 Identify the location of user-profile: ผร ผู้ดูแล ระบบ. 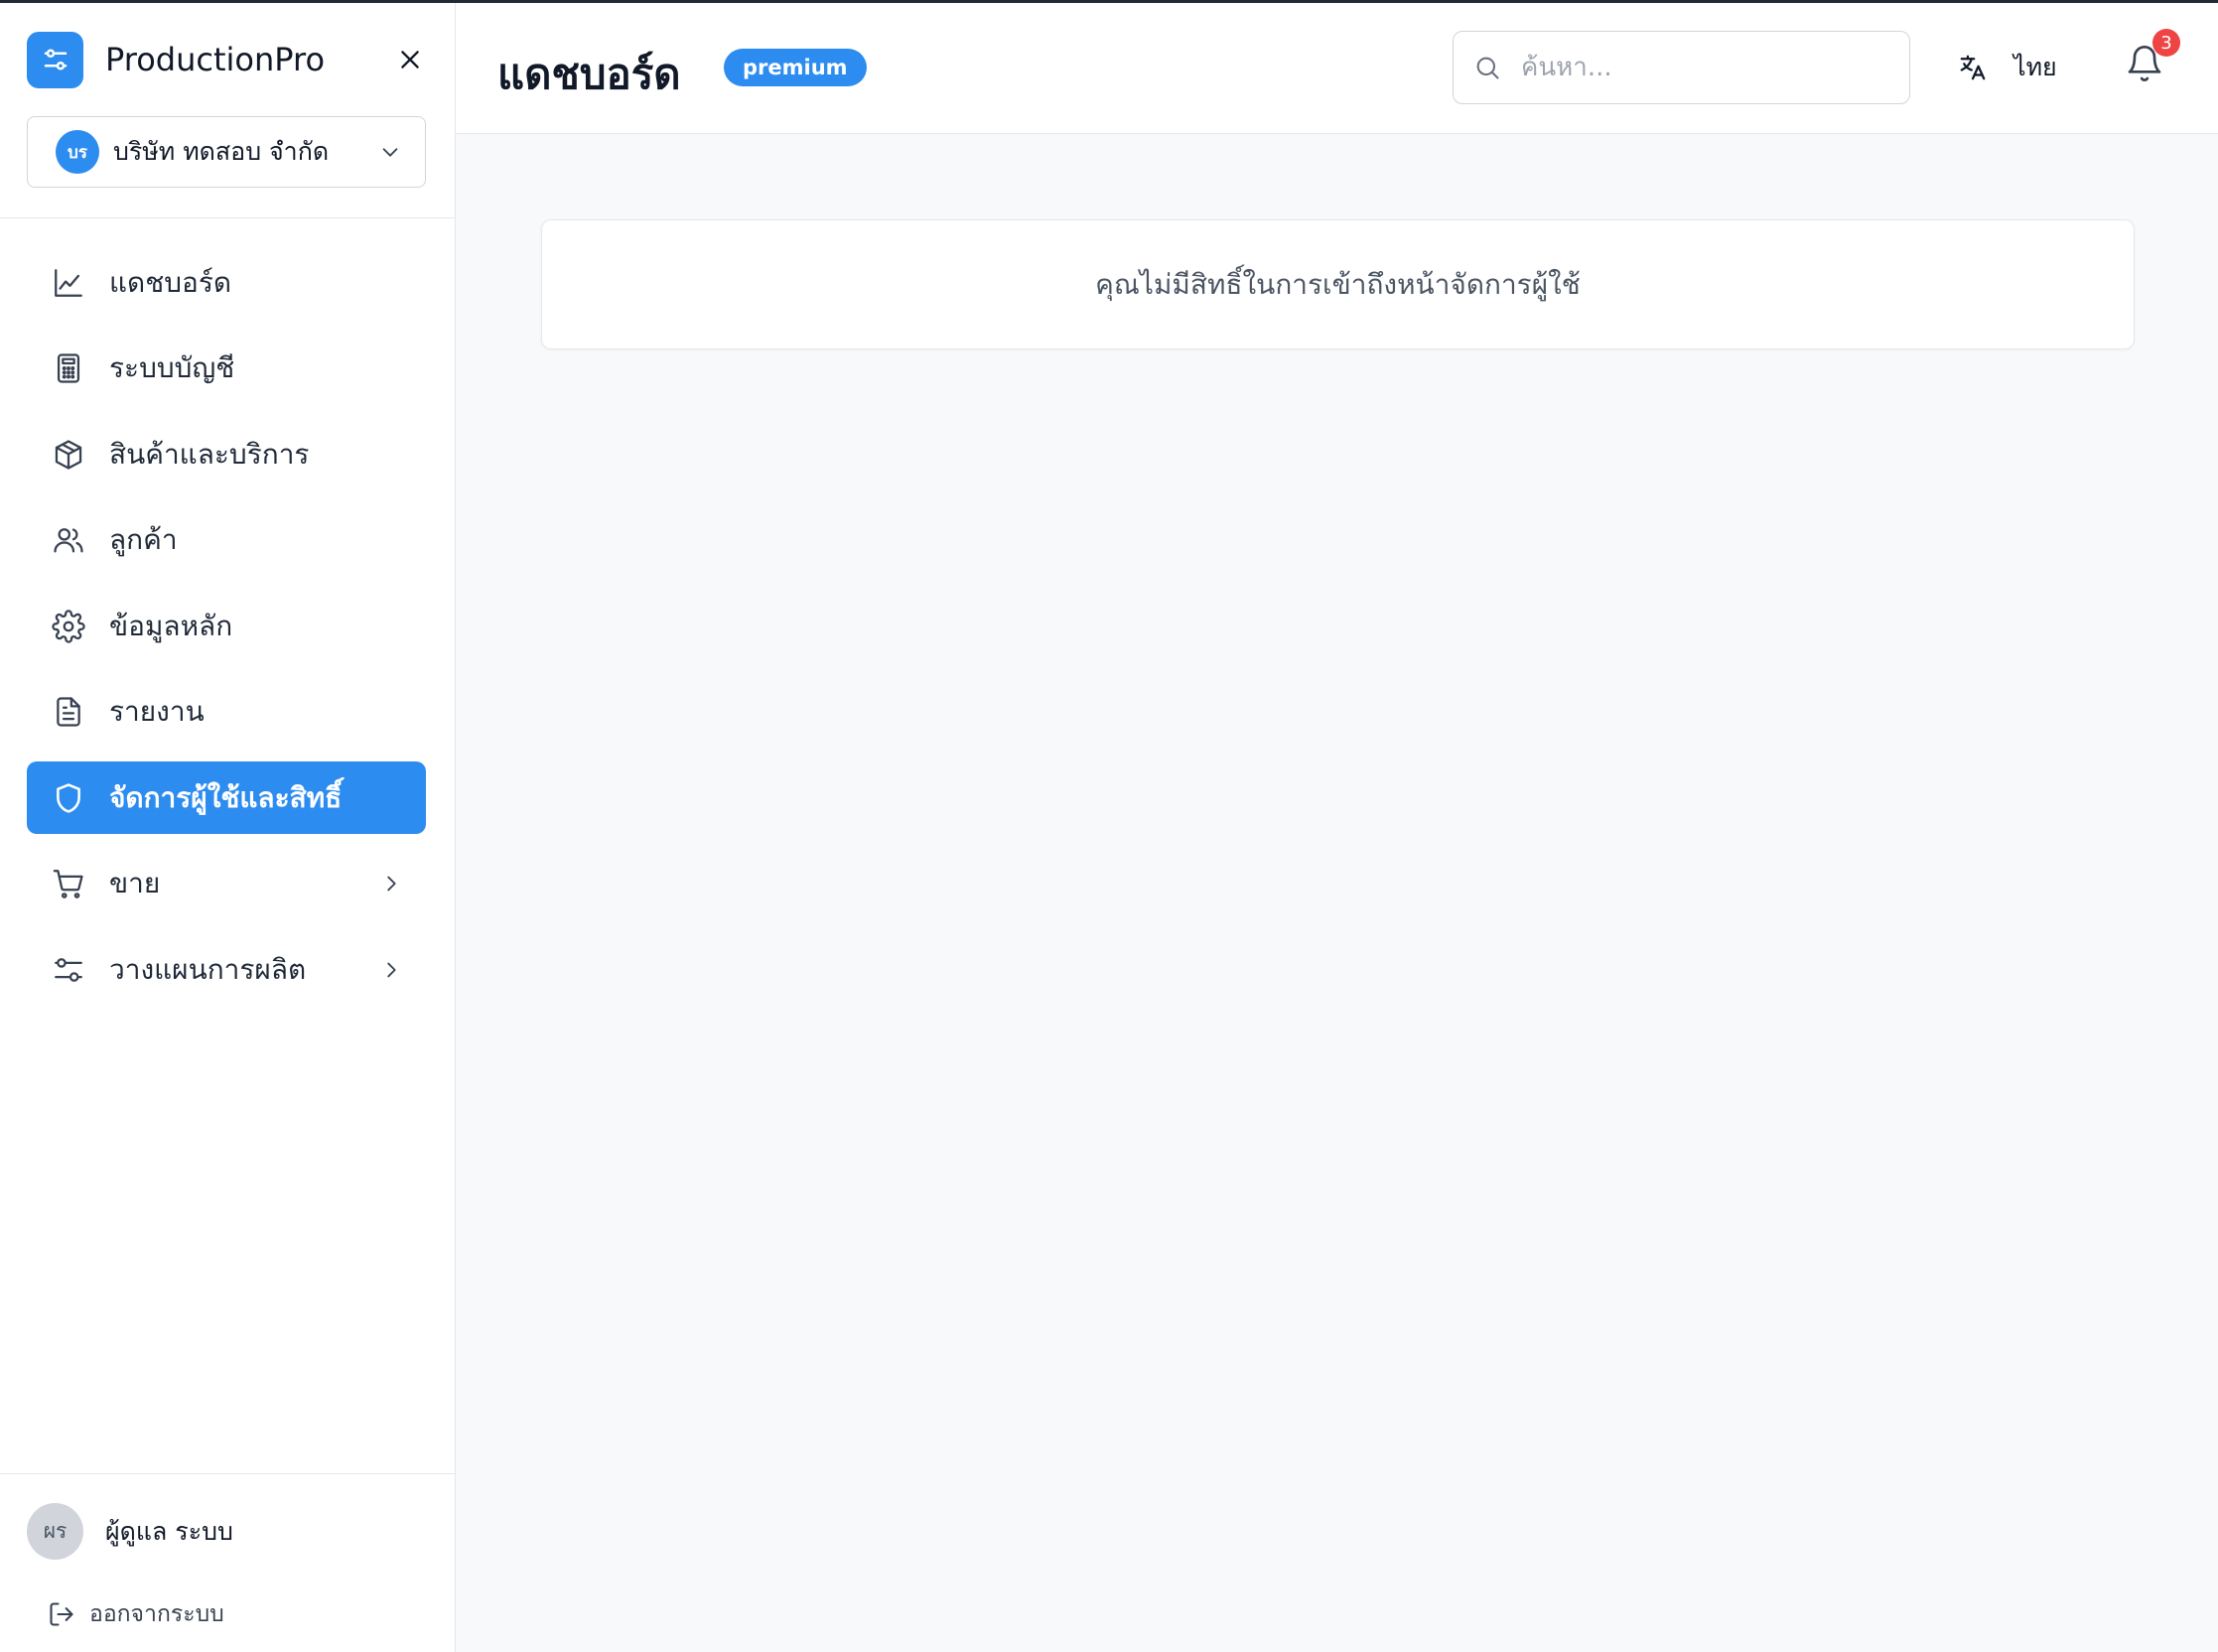
(130, 1532).